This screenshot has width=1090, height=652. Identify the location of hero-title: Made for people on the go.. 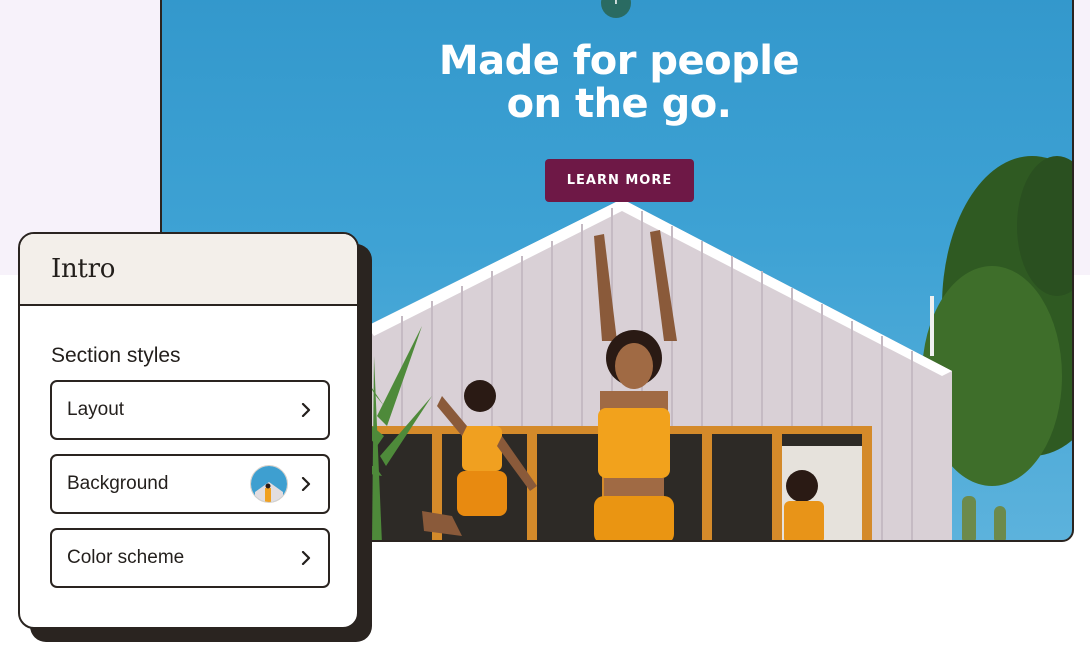
(617, 82).